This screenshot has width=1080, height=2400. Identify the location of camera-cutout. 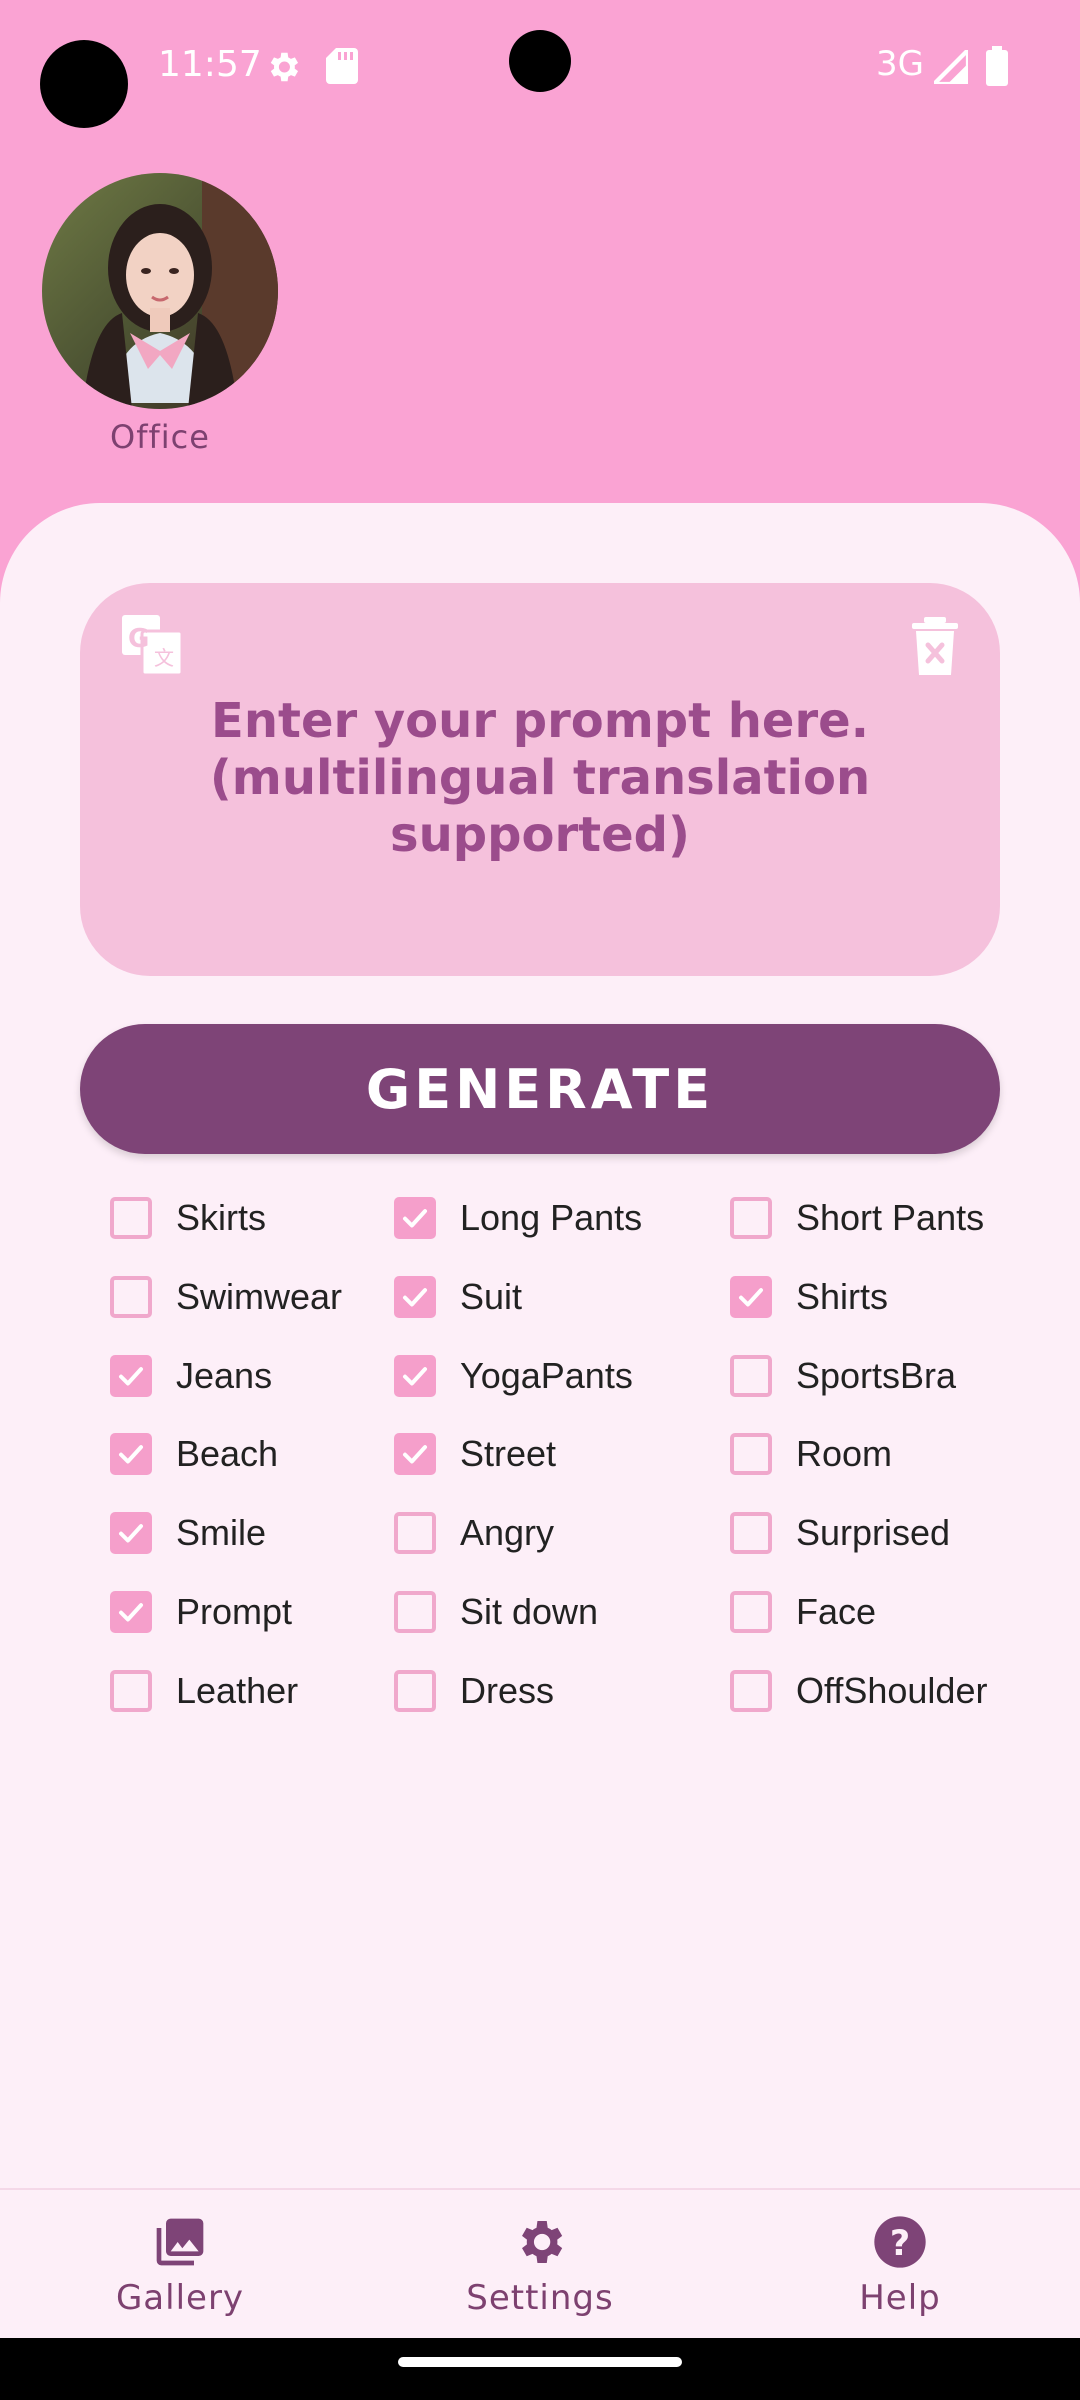
(84, 84).